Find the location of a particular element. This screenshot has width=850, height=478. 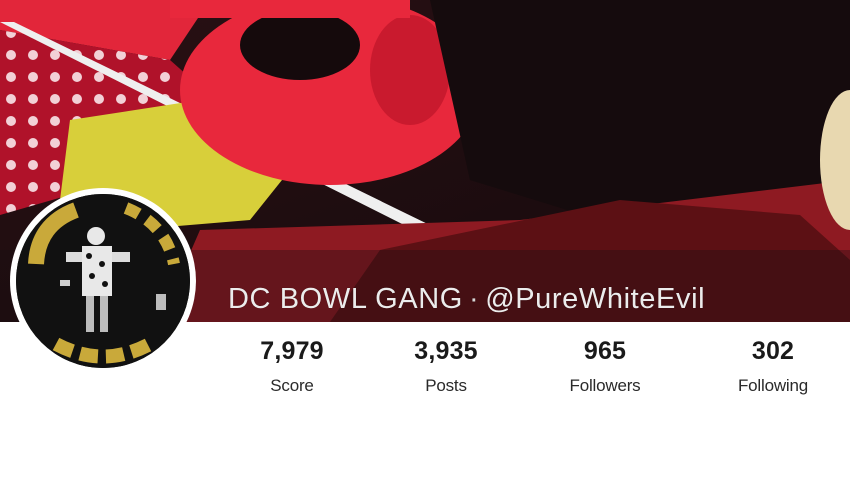

stat-posts-label: Posts is located at coordinates (446, 385).